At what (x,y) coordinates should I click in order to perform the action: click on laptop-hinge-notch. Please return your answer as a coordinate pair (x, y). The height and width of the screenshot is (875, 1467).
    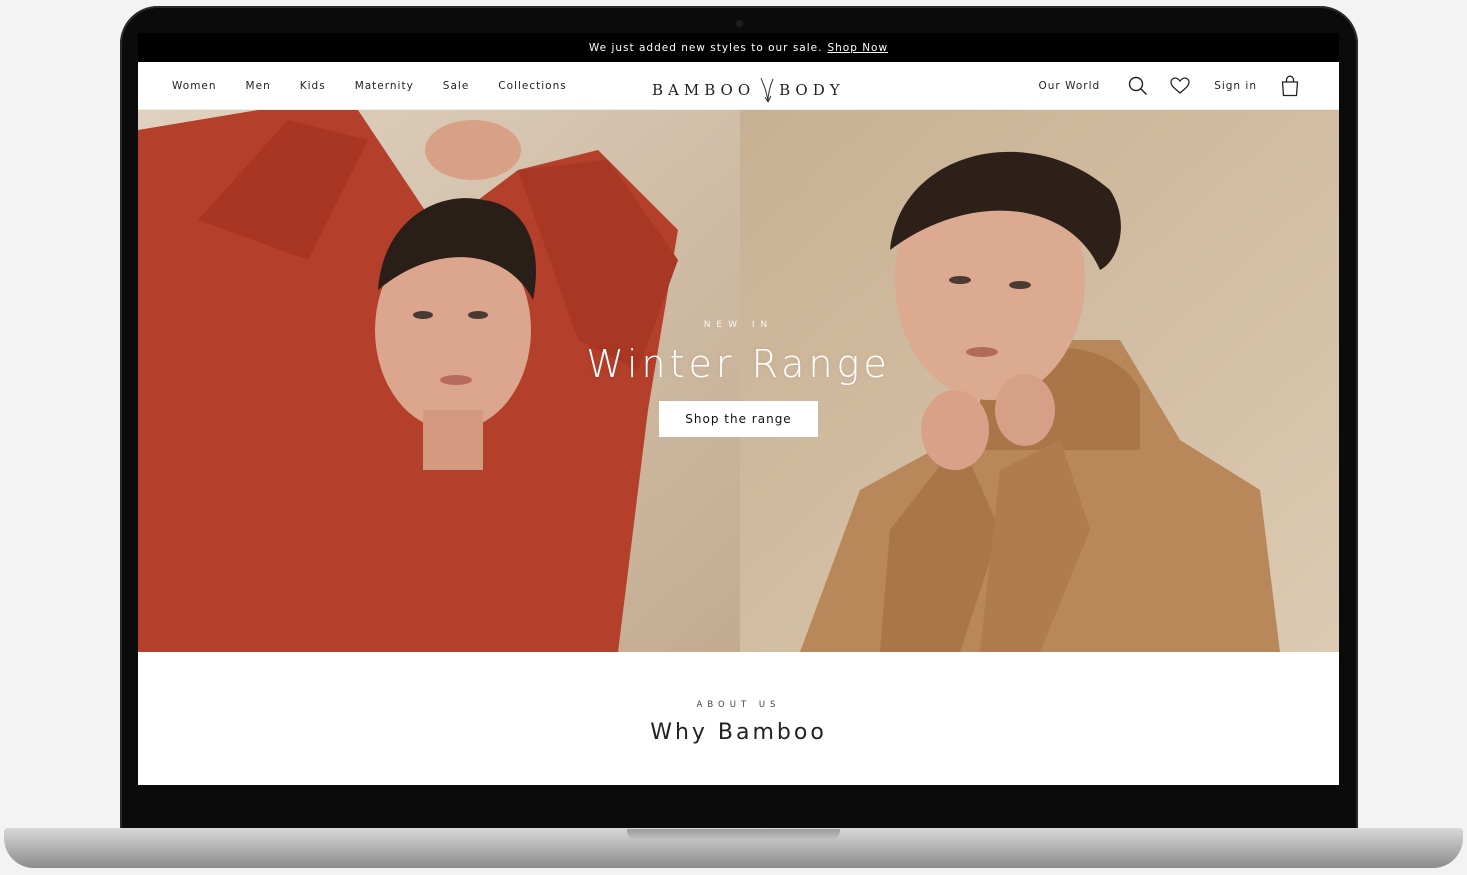
    Looking at the image, I should click on (733, 834).